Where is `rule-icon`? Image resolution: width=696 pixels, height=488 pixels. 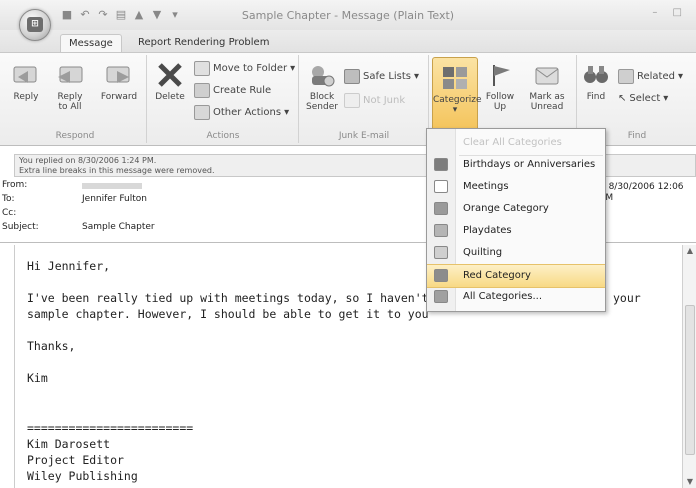
rule-icon is located at coordinates (202, 90).